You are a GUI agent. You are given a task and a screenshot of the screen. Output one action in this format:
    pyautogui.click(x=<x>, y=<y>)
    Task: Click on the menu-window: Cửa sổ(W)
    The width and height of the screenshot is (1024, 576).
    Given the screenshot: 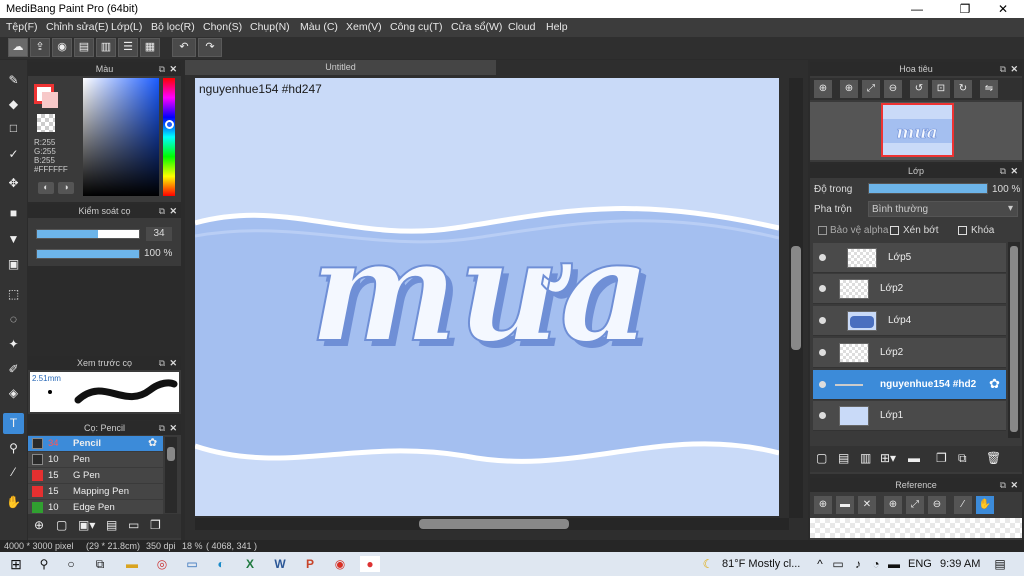 What is the action you would take?
    pyautogui.click(x=476, y=27)
    